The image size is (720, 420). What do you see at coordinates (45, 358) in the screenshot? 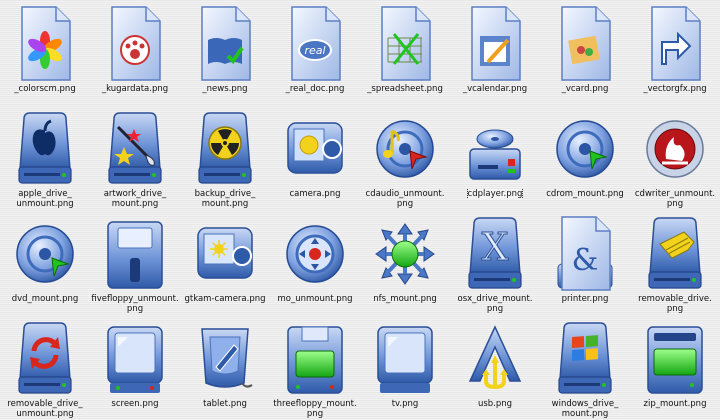
I see `refresh-drive-icon` at bounding box center [45, 358].